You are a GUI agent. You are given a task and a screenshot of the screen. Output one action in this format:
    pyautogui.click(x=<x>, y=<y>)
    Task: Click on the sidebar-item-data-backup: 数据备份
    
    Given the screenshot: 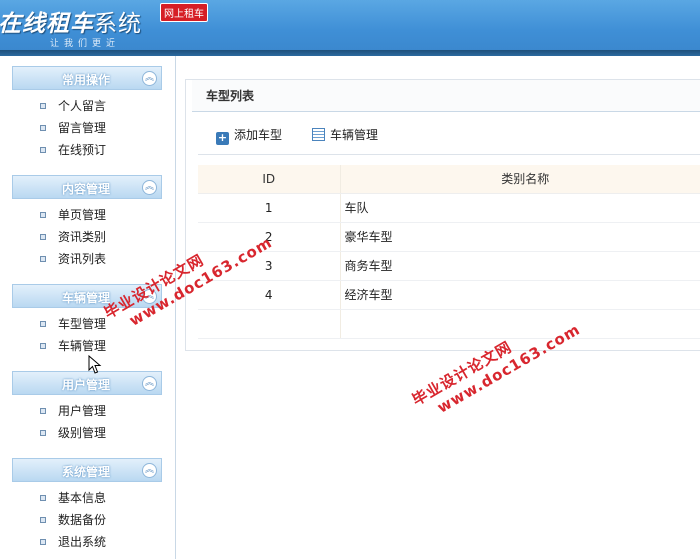 What is the action you would take?
    pyautogui.click(x=87, y=520)
    